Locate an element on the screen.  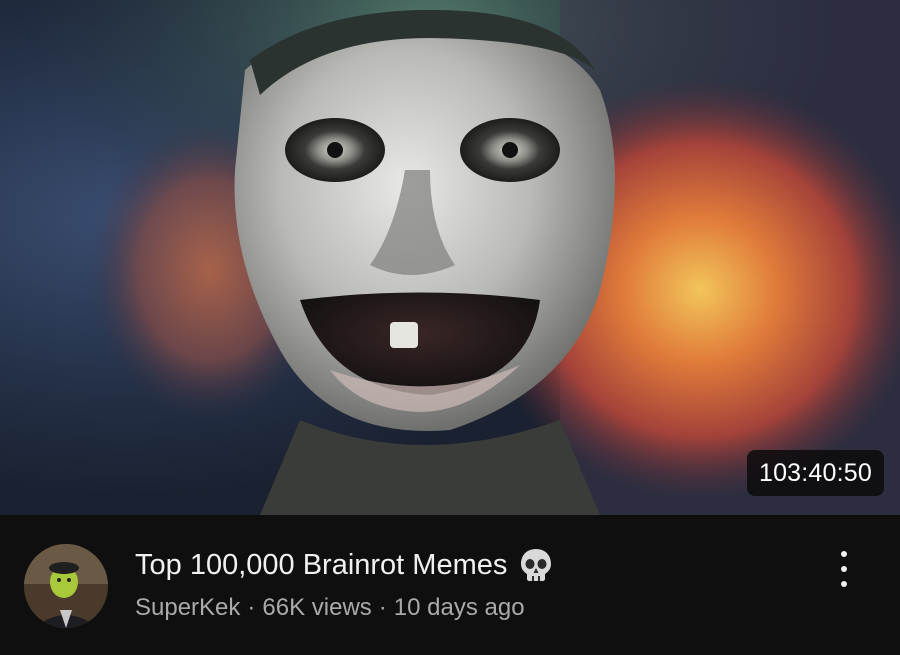
channel-name: SuperKek is located at coordinates (187, 607).